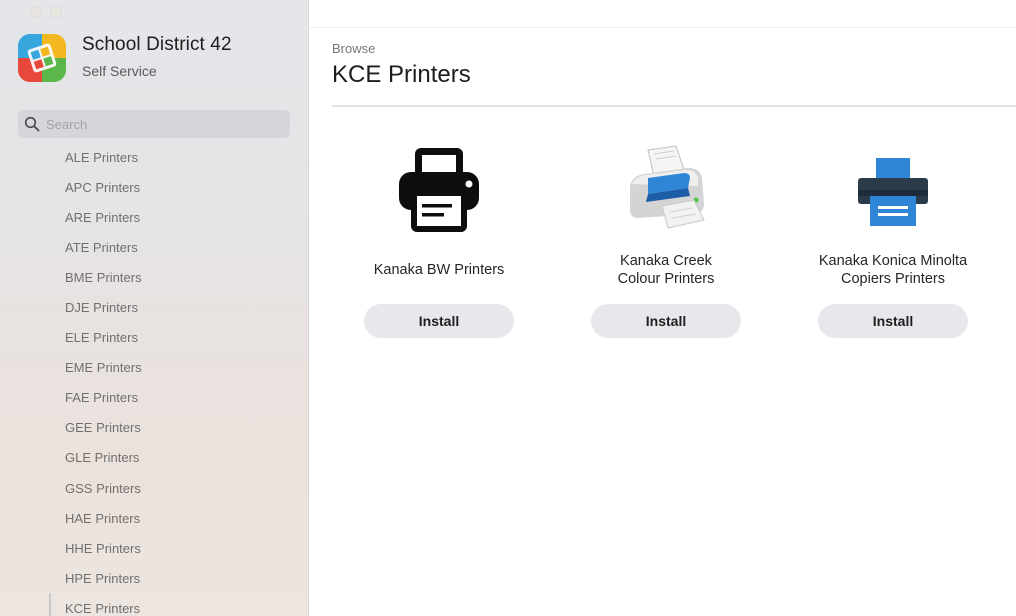 The image size is (1016, 616). Describe the element at coordinates (119, 71) in the screenshot. I see `brand-subtitle: Self Service` at that location.